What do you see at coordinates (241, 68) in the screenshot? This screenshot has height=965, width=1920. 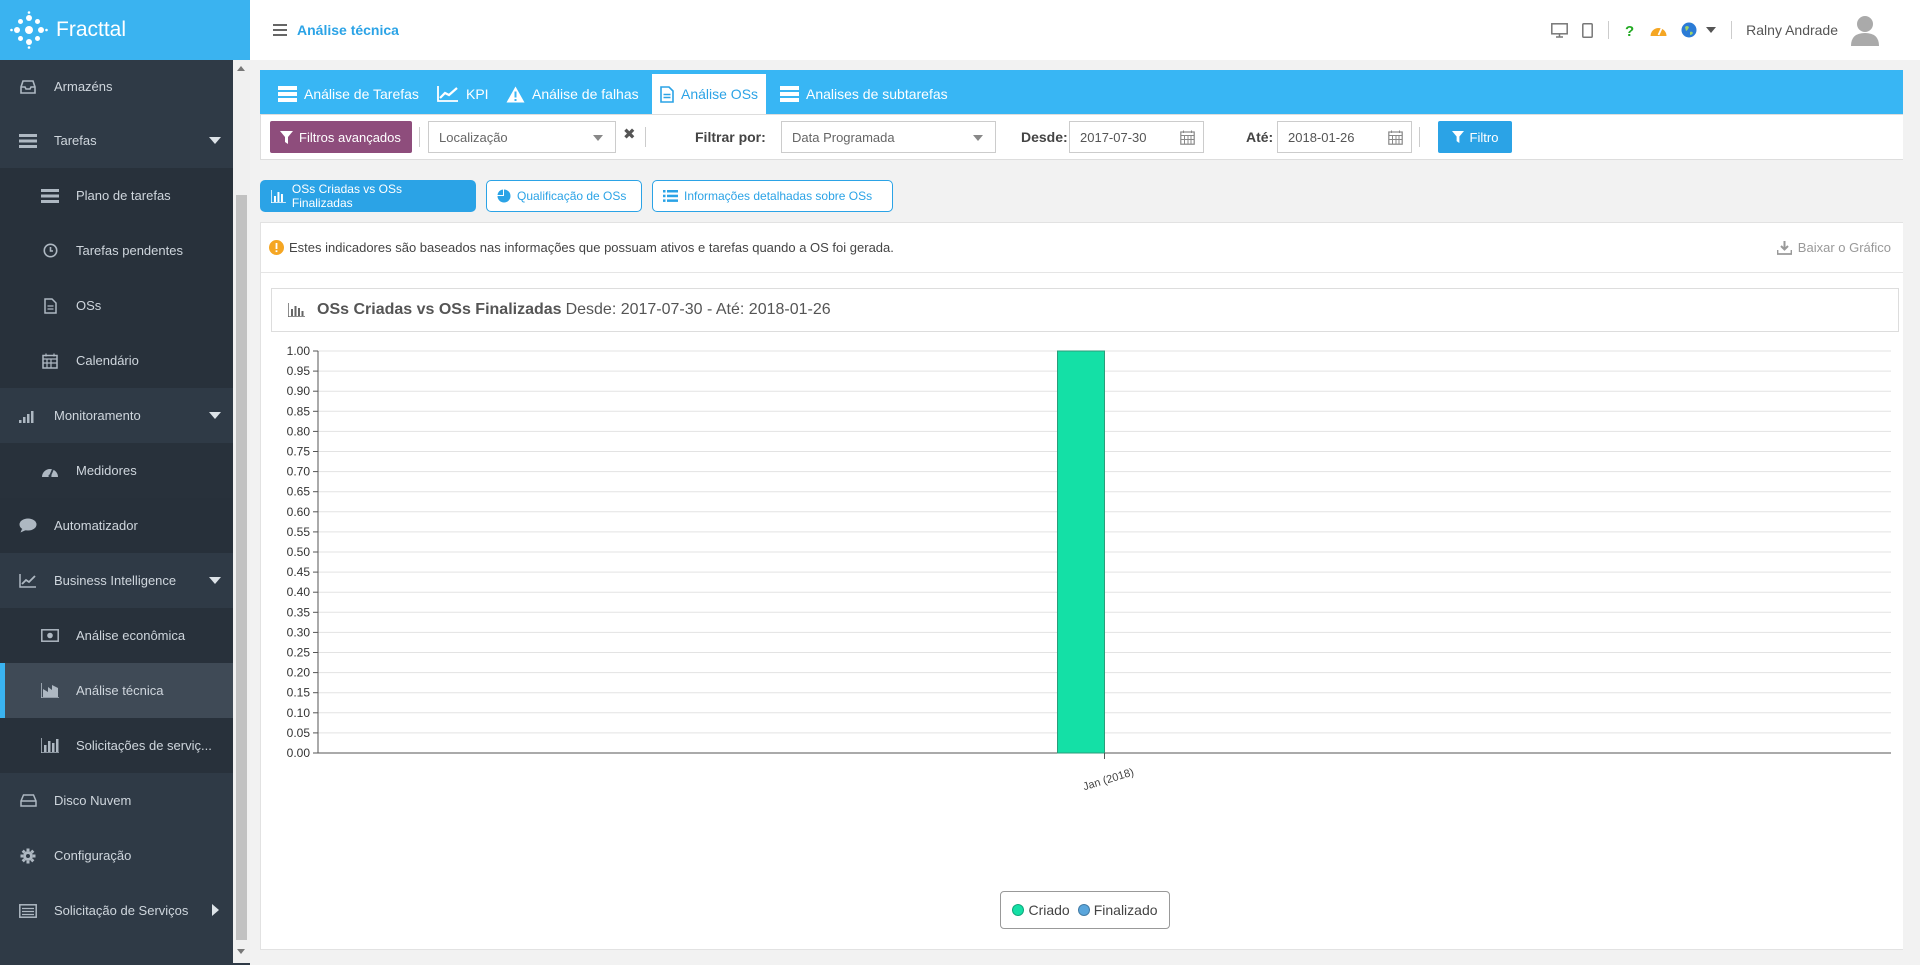 I see `scroll-up-arrow-icon` at bounding box center [241, 68].